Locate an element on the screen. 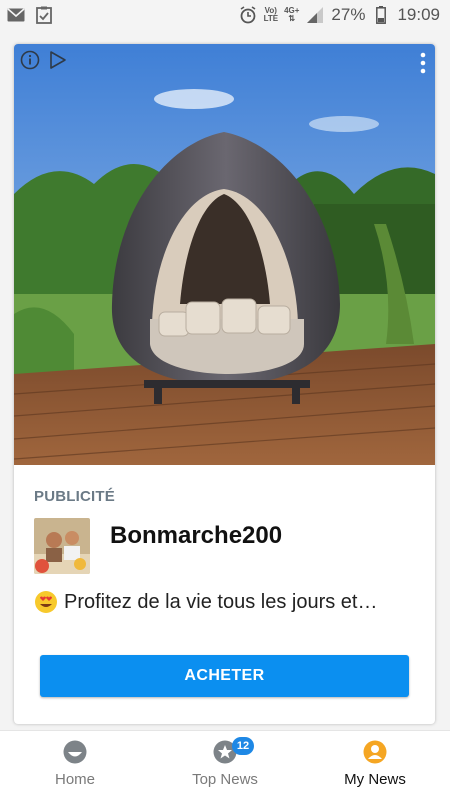  status-bar: Vo) LTE 4G+ ⇅ 27% 19:09 is located at coordinates (225, 15).